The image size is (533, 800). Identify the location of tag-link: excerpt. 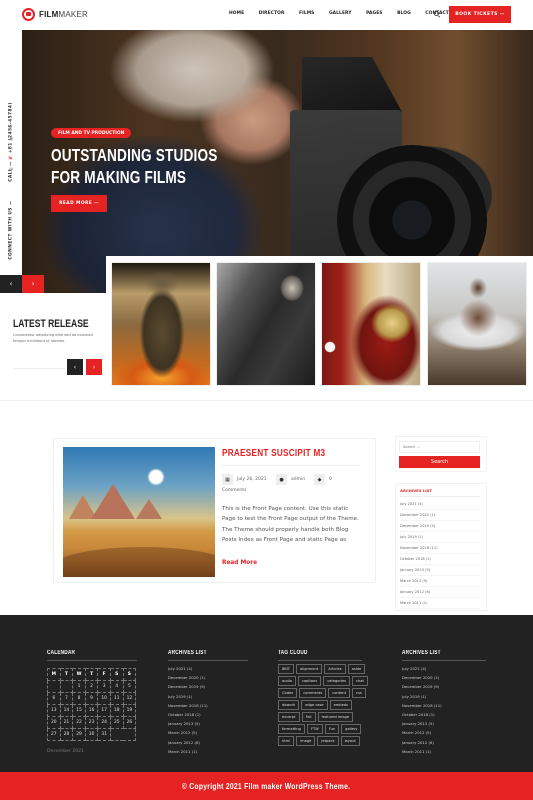
(289, 717).